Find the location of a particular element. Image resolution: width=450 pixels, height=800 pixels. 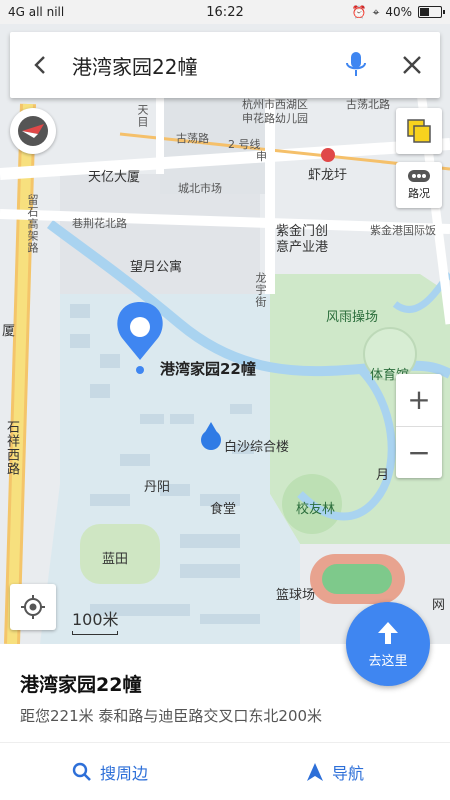

zoom-in-button: + is located at coordinates (419, 400).